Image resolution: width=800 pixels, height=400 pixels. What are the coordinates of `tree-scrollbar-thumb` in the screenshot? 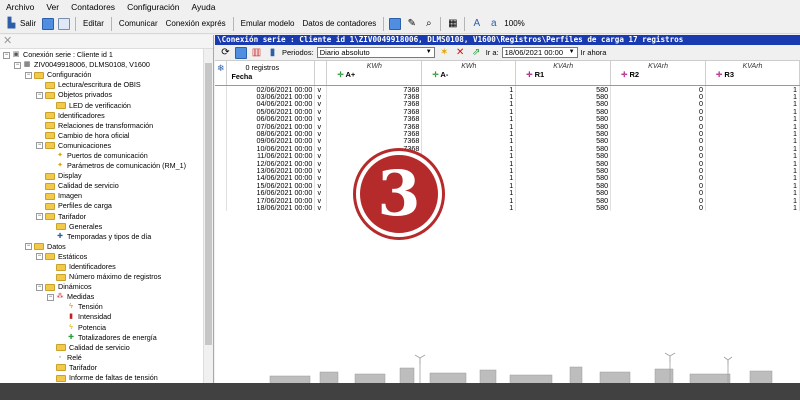 It's located at (208, 204).